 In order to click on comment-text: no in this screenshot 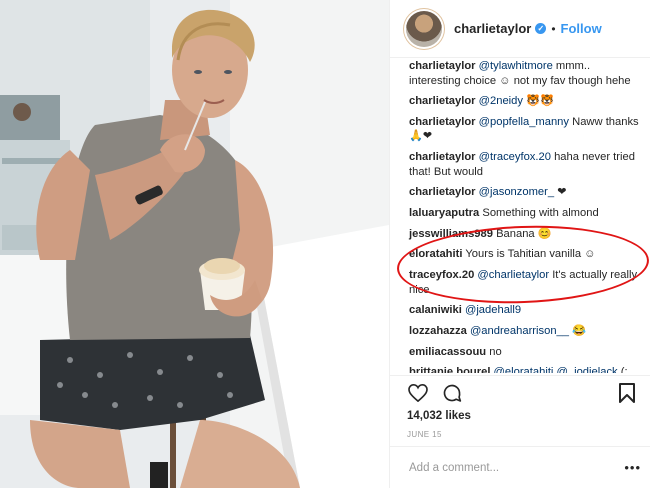, I will do `click(495, 351)`.